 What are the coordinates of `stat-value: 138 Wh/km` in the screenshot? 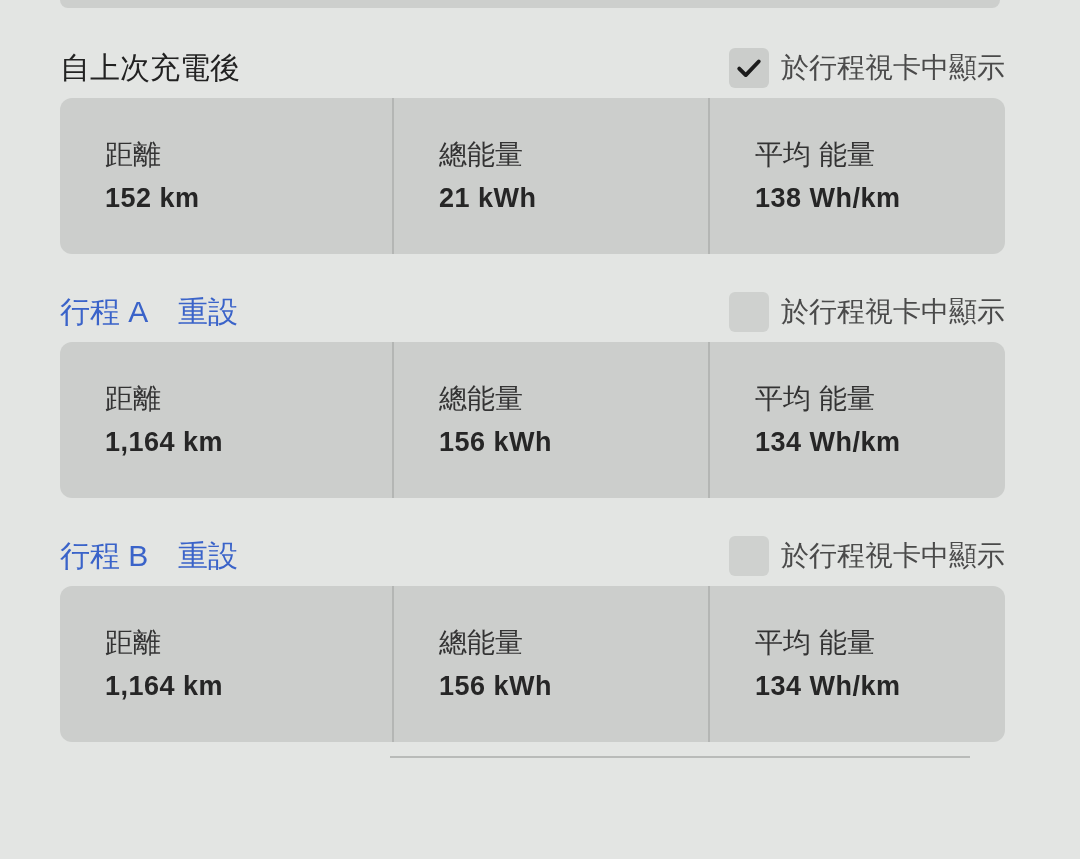 It's located at (828, 198).